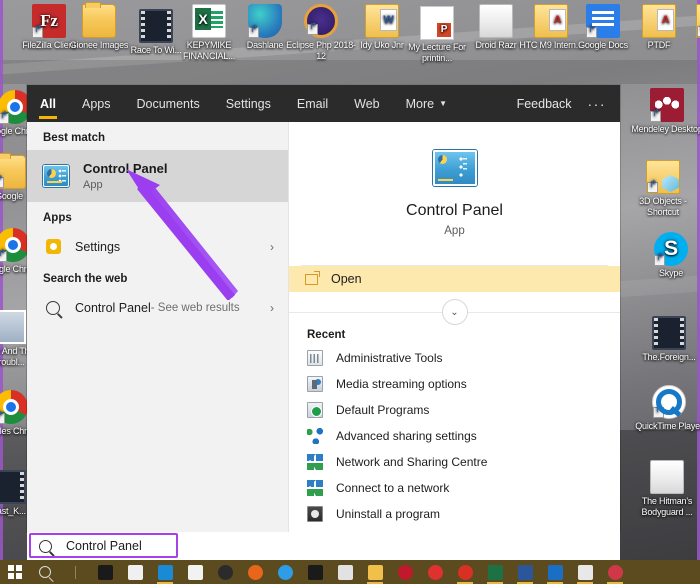  I want to click on mendeley-icon, so click(667, 105).